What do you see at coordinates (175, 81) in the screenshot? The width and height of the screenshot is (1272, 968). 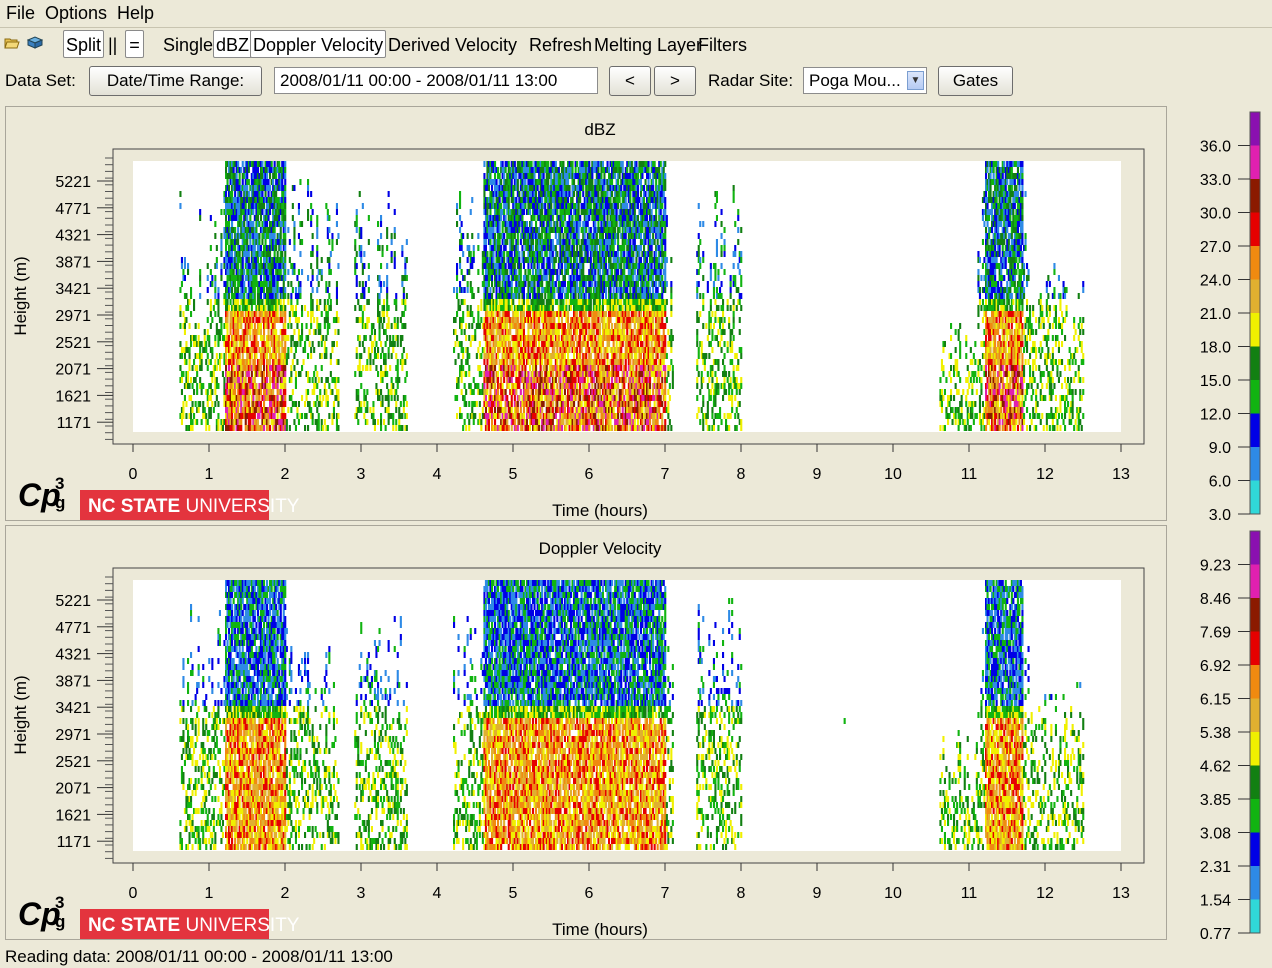 I see `date-time-range-button: Date/Time Range:` at bounding box center [175, 81].